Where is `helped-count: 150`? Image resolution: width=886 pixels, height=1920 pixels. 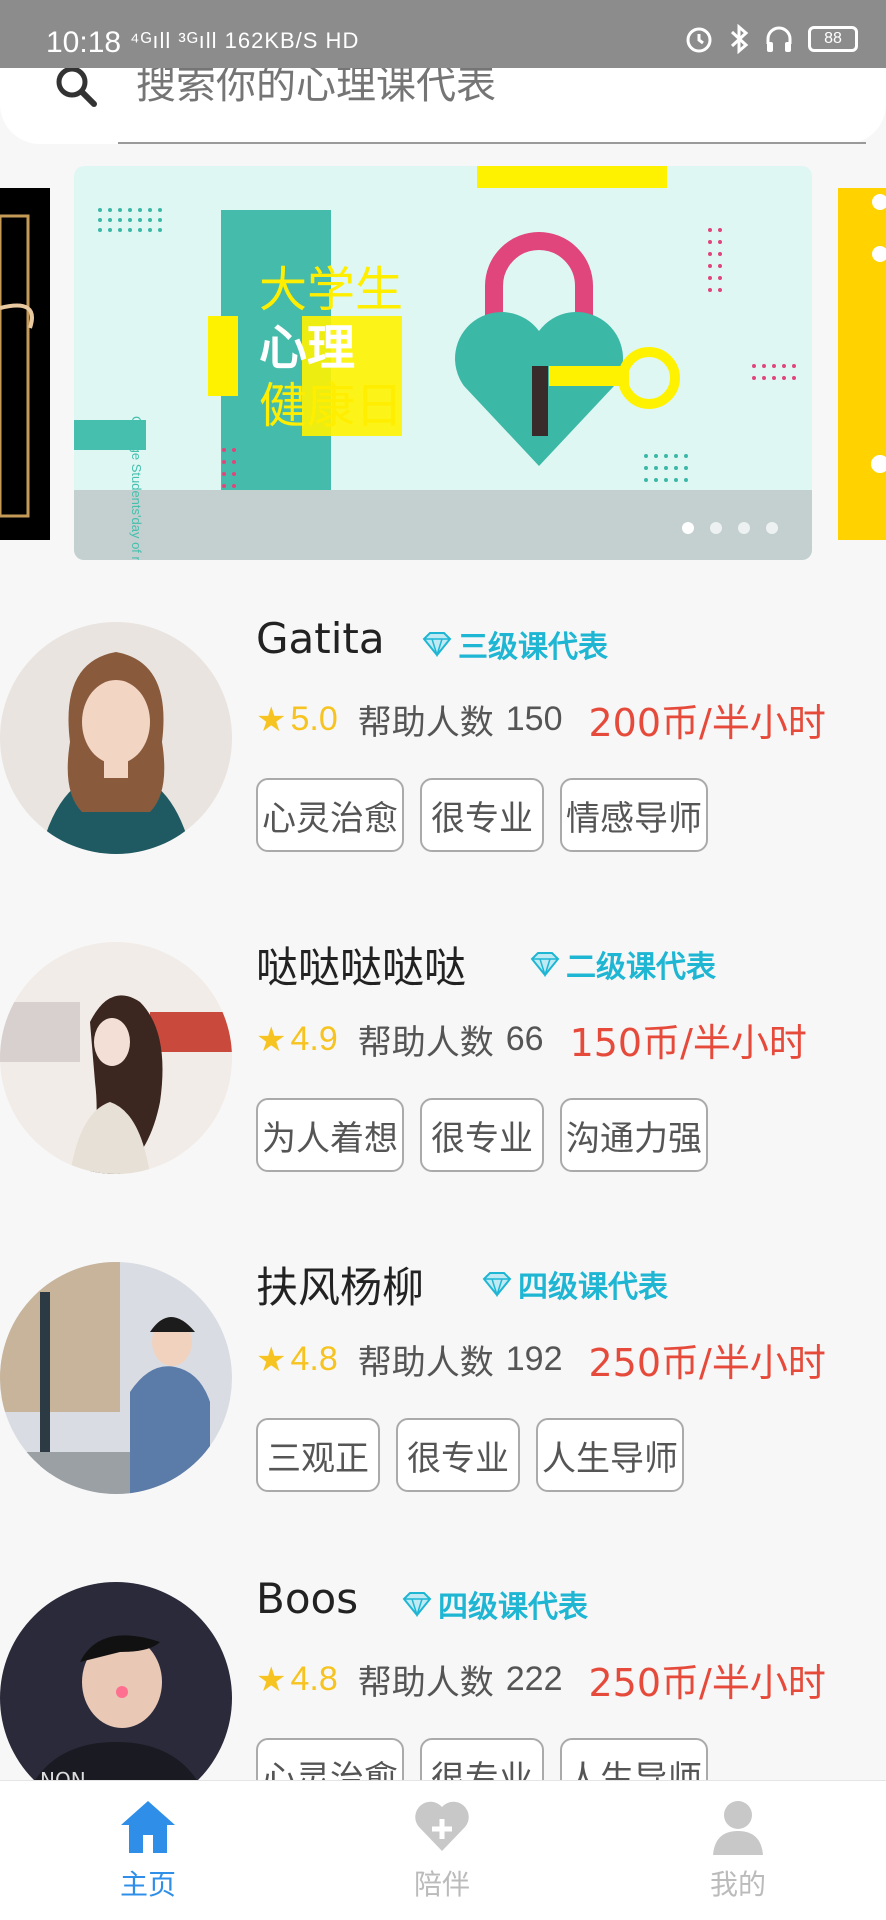 helped-count: 150 is located at coordinates (534, 719).